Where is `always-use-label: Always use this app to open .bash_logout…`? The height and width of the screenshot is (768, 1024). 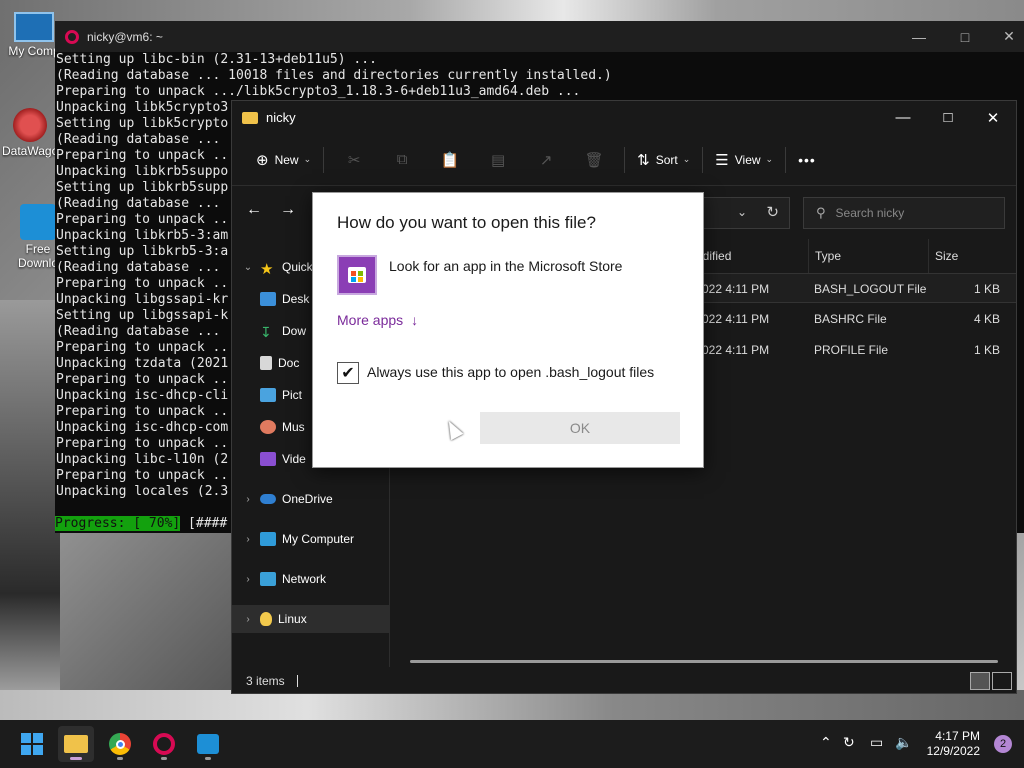 always-use-label: Always use this app to open .bash_logout… is located at coordinates (510, 372).